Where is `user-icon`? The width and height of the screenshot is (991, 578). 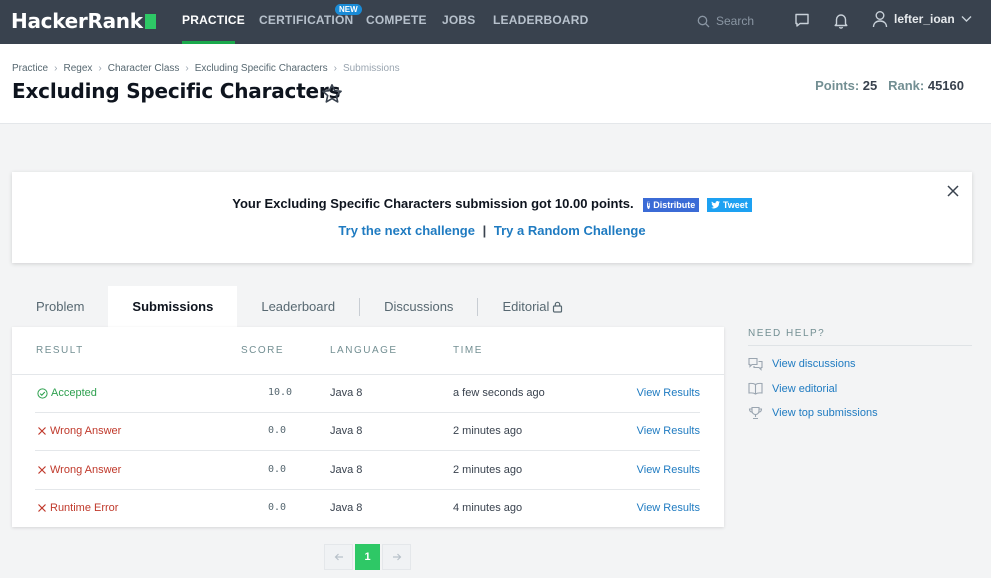 user-icon is located at coordinates (880, 19).